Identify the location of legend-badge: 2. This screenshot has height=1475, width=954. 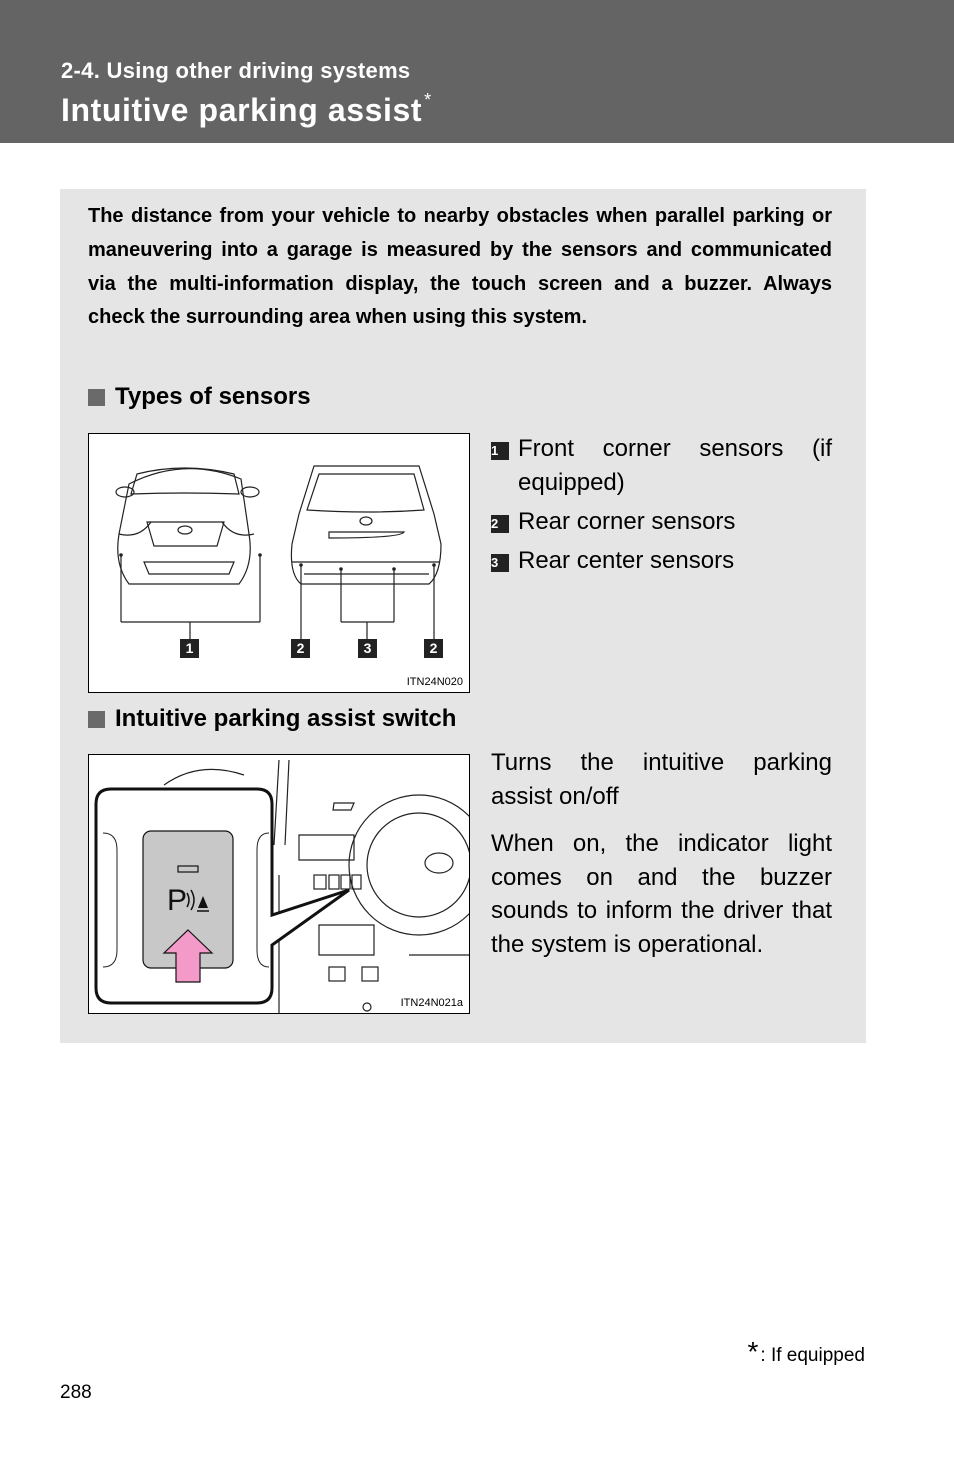
(500, 524).